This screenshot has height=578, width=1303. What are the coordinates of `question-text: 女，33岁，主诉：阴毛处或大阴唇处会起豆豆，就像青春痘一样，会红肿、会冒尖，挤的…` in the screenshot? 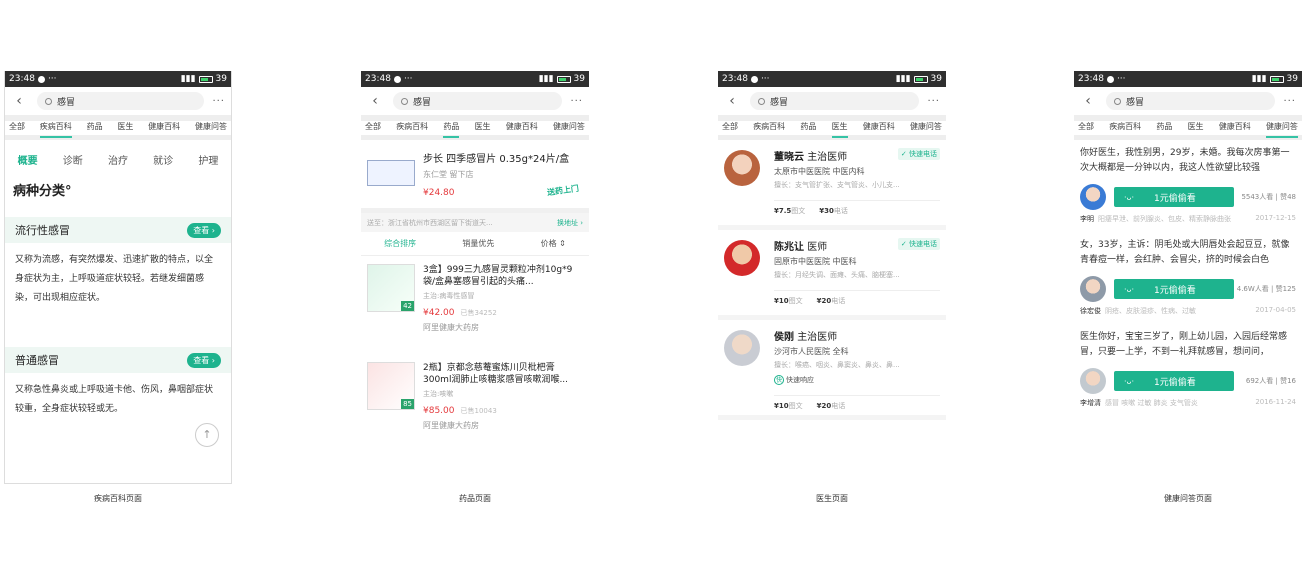 It's located at (1188, 251).